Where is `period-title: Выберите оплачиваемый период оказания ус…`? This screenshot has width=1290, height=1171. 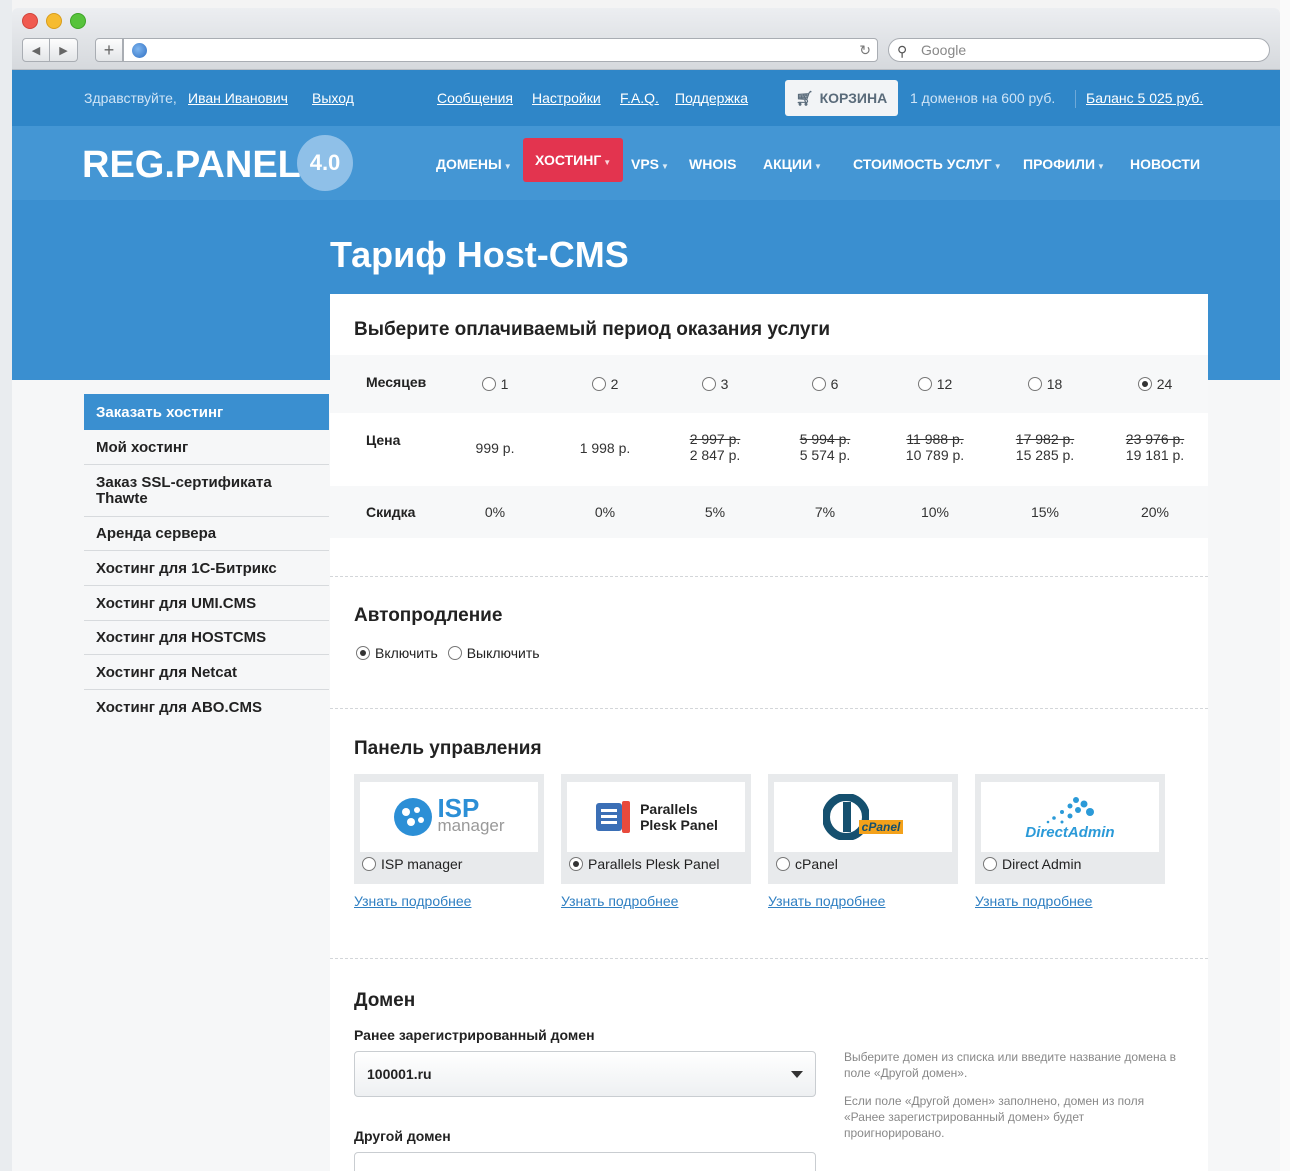 period-title: Выберите оплачиваемый период оказания ус… is located at coordinates (592, 329).